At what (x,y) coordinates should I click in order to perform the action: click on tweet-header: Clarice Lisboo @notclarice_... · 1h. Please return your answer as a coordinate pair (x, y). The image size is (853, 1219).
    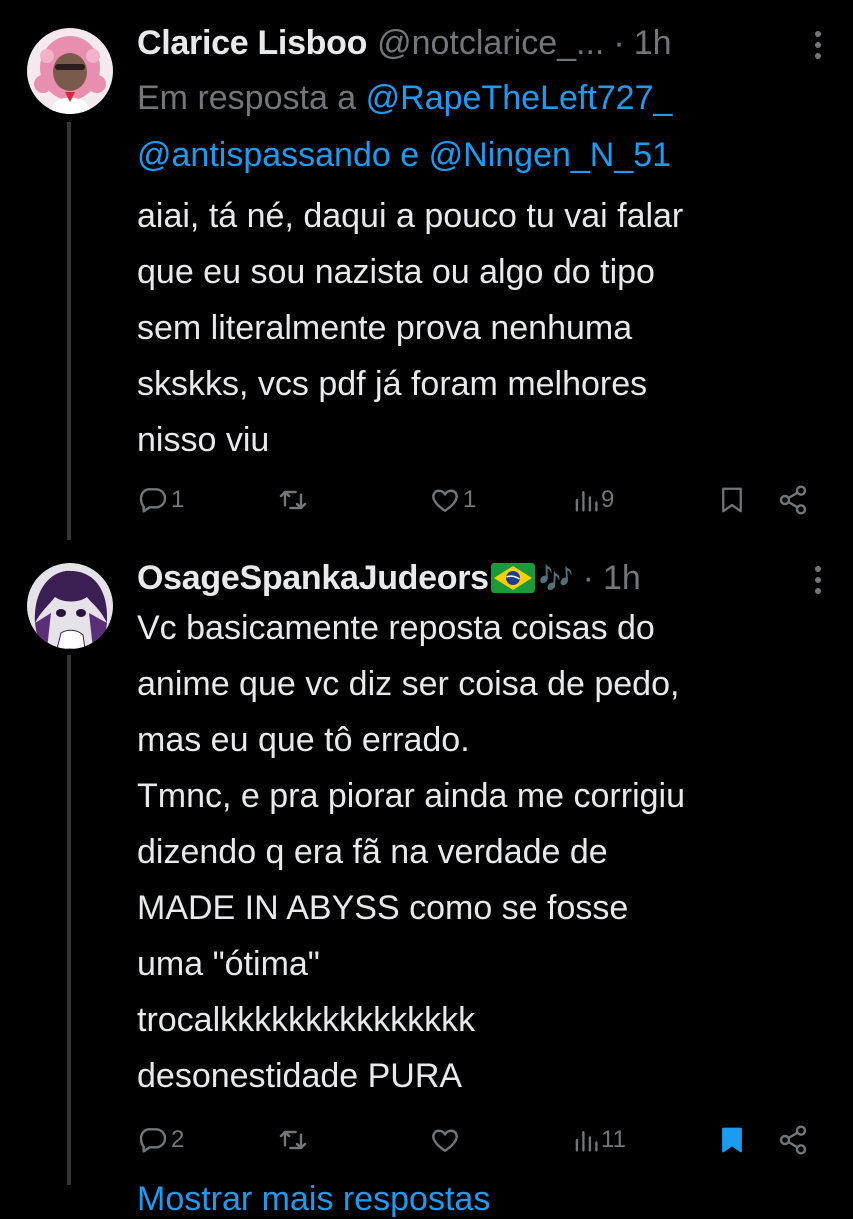
    Looking at the image, I should click on (480, 43).